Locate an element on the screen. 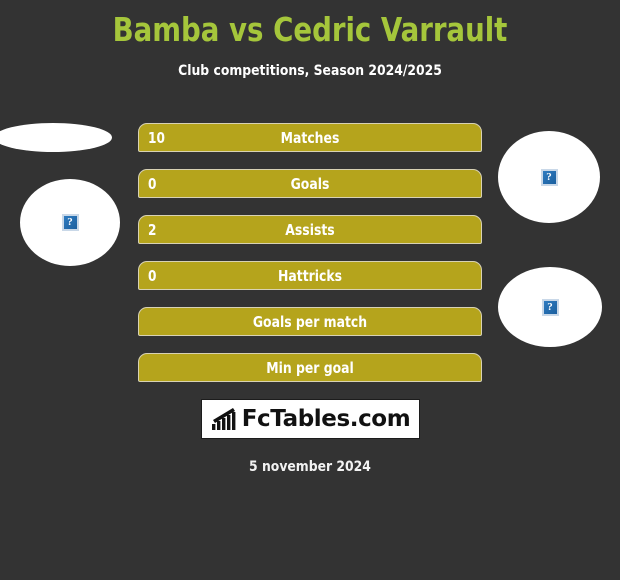 The height and width of the screenshot is (580, 620). stat-row-goals: 0 Goals is located at coordinates (310, 183).